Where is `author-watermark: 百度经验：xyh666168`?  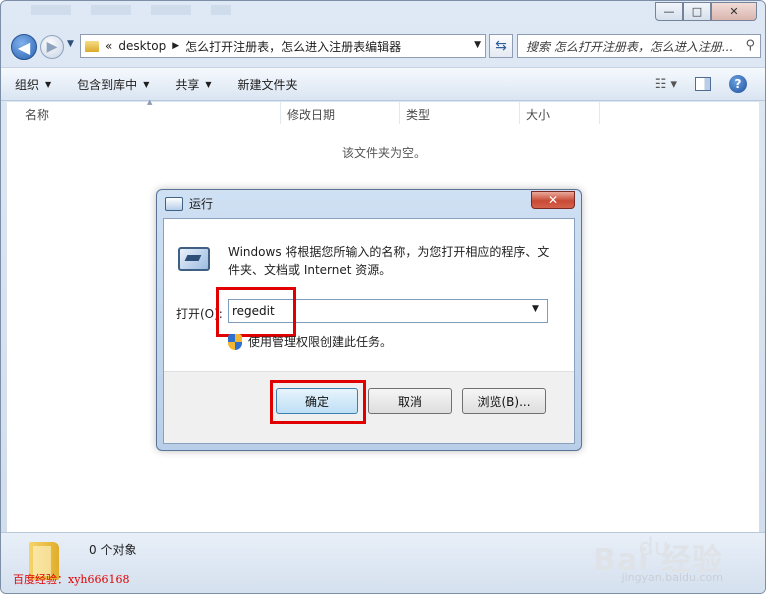 author-watermark: 百度经验：xyh666168 is located at coordinates (71, 579).